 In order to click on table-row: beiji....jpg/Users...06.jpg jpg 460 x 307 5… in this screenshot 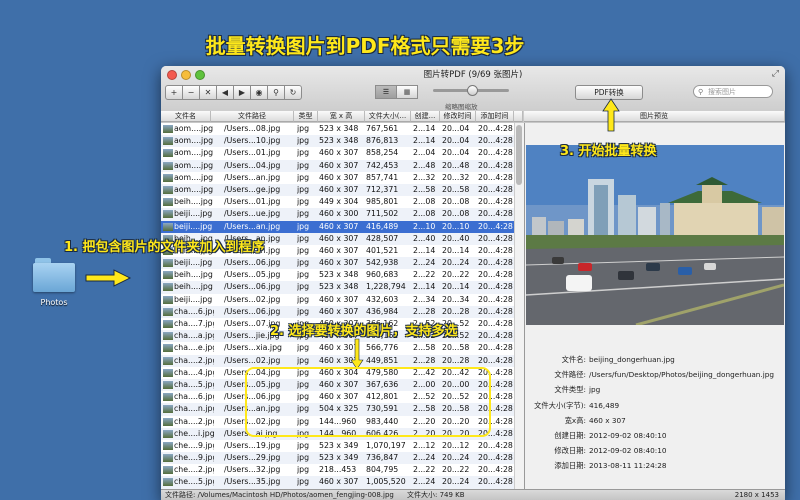, I will do `click(342, 263)`.